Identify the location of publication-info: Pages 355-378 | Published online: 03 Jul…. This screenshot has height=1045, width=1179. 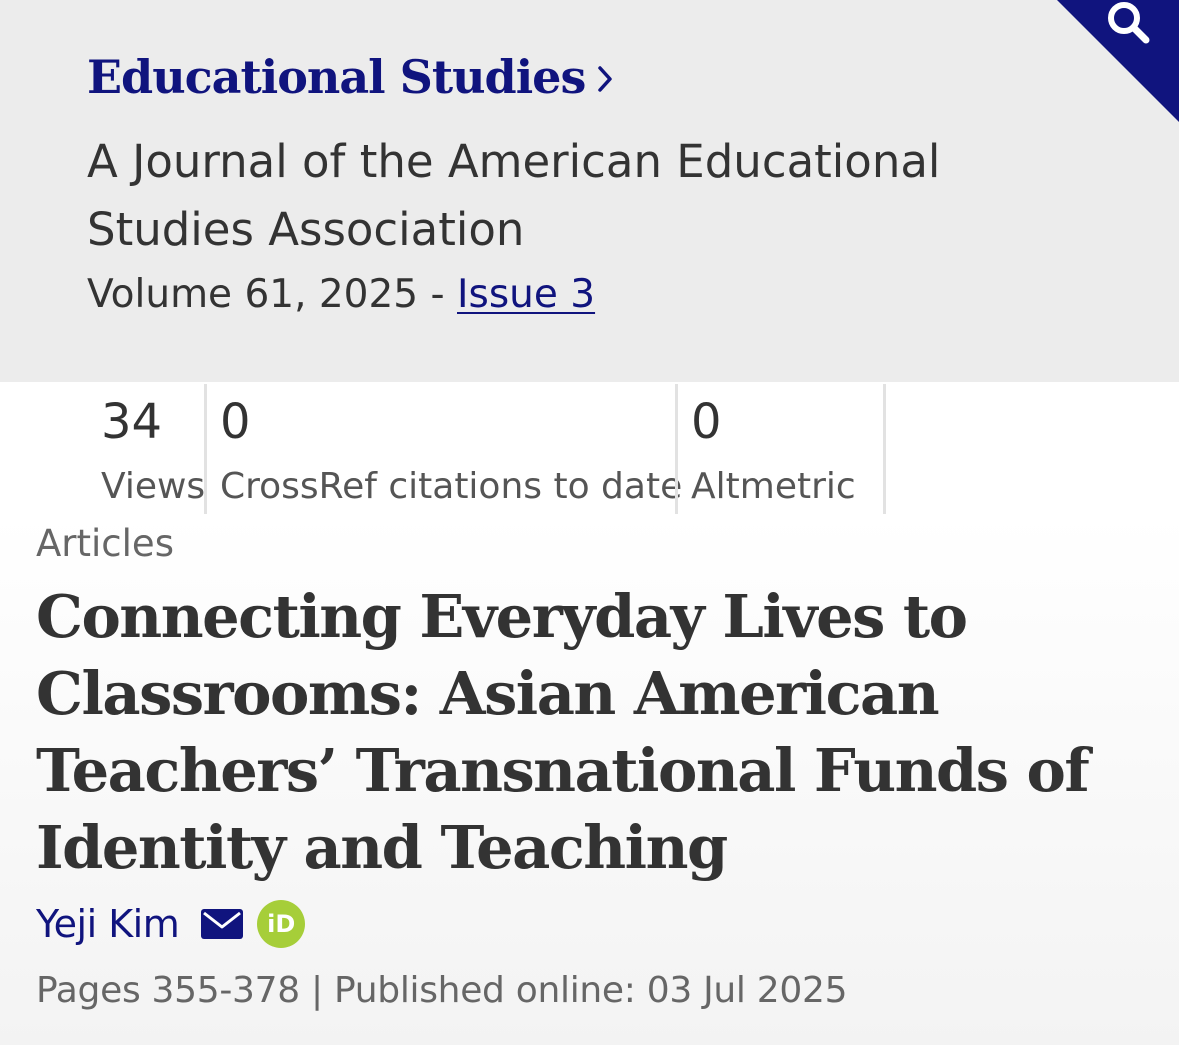
(442, 990).